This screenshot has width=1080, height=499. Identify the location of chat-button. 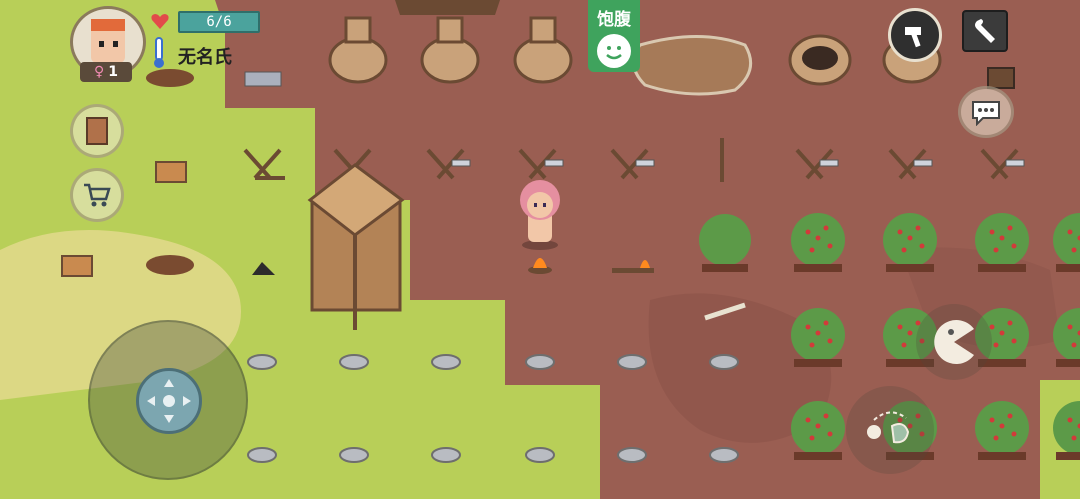
(986, 112).